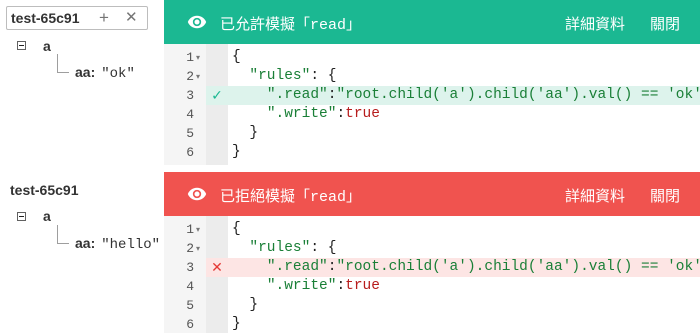 The width and height of the screenshot is (700, 333). I want to click on database-header: test-65c91 + ✕, so click(77, 18).